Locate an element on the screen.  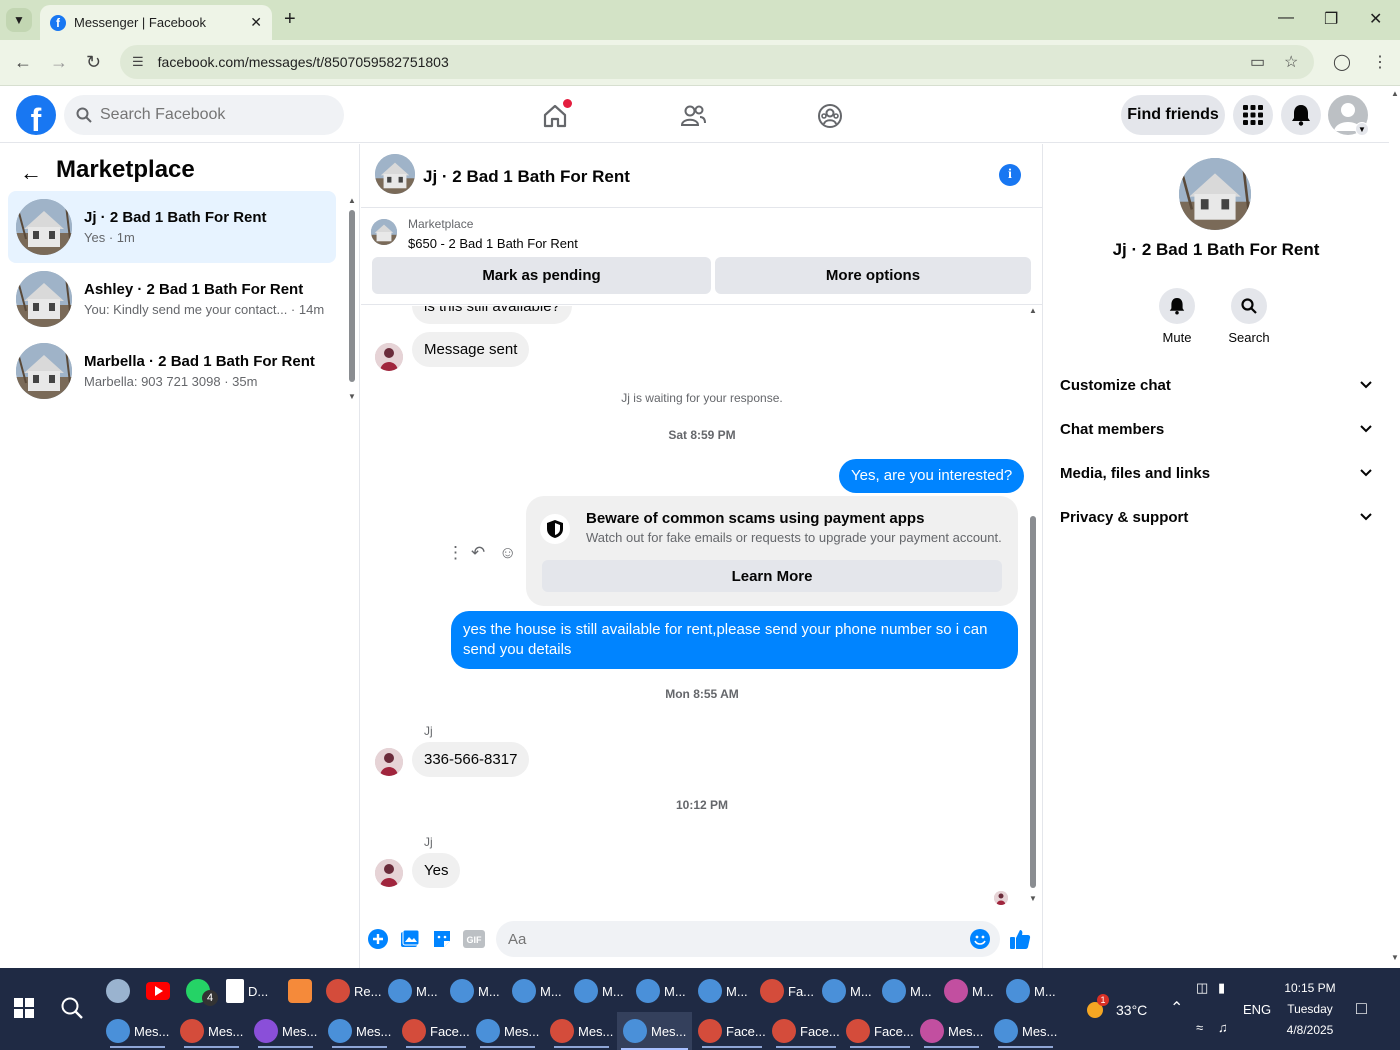
chat-avatar is located at coordinates (395, 174).